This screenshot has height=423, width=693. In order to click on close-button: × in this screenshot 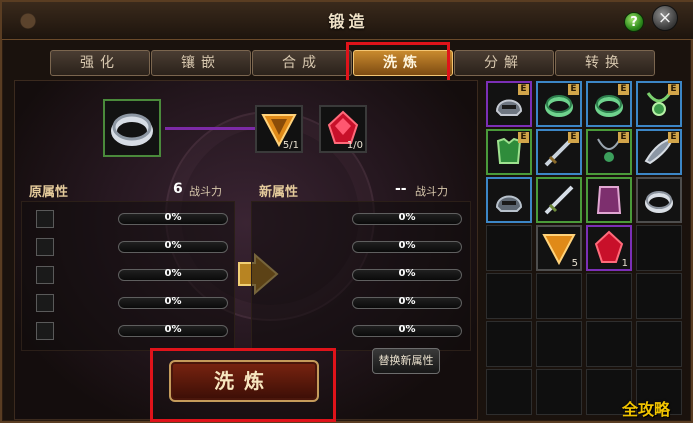, I will do `click(665, 18)`.